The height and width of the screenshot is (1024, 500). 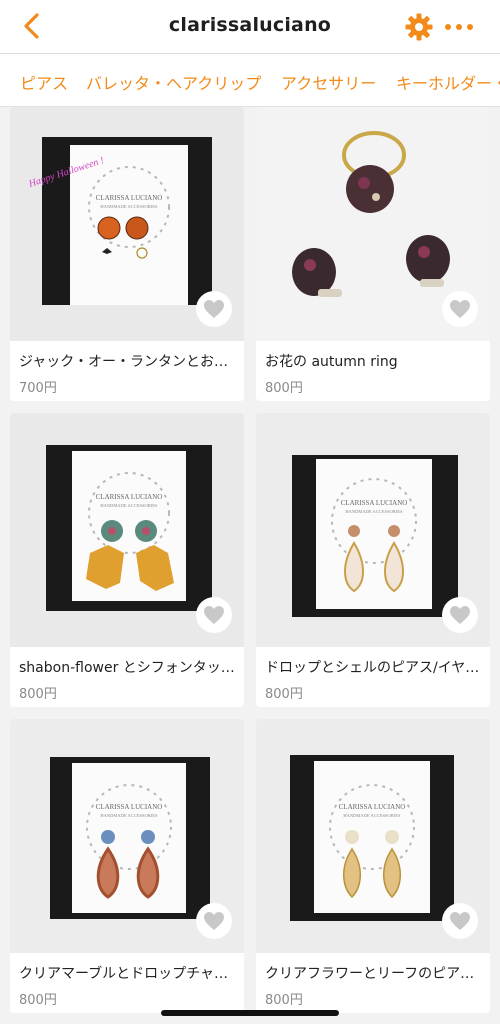 I want to click on product-card: お花の autumn ring 800円, so click(x=373, y=254).